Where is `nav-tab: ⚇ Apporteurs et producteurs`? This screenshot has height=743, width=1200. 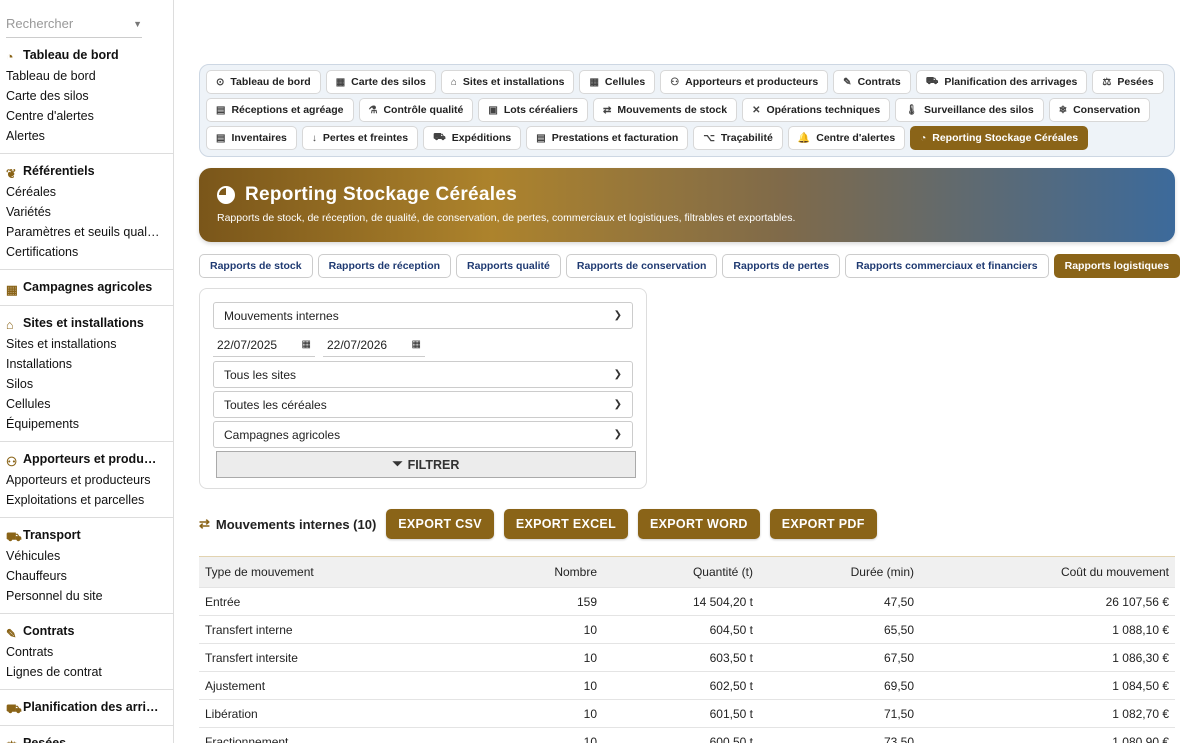
nav-tab: ⚇ Apporteurs et producteurs is located at coordinates (744, 82).